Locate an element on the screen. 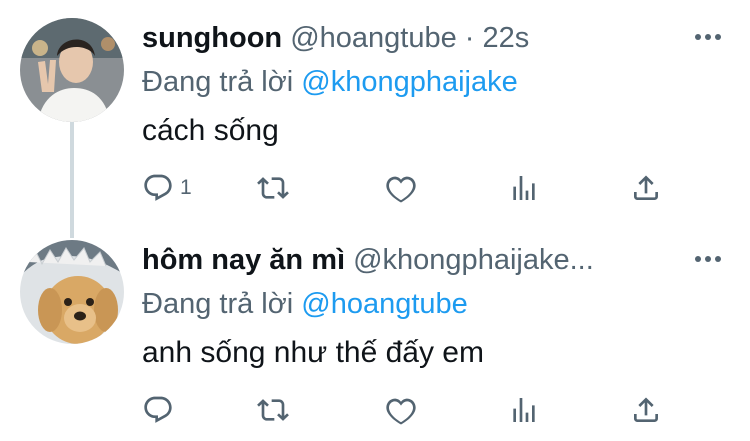  replying-to: Đang trả lời @khongphaijake is located at coordinates (330, 82).